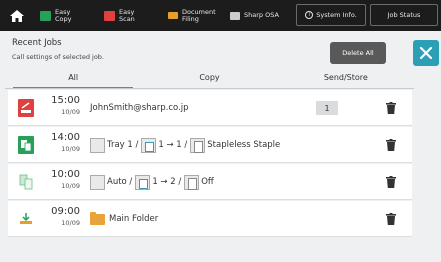 Image resolution: width=441 pixels, height=262 pixels. Describe the element at coordinates (190, 18) in the screenshot. I see `document-filing-label-2: Filing` at that location.